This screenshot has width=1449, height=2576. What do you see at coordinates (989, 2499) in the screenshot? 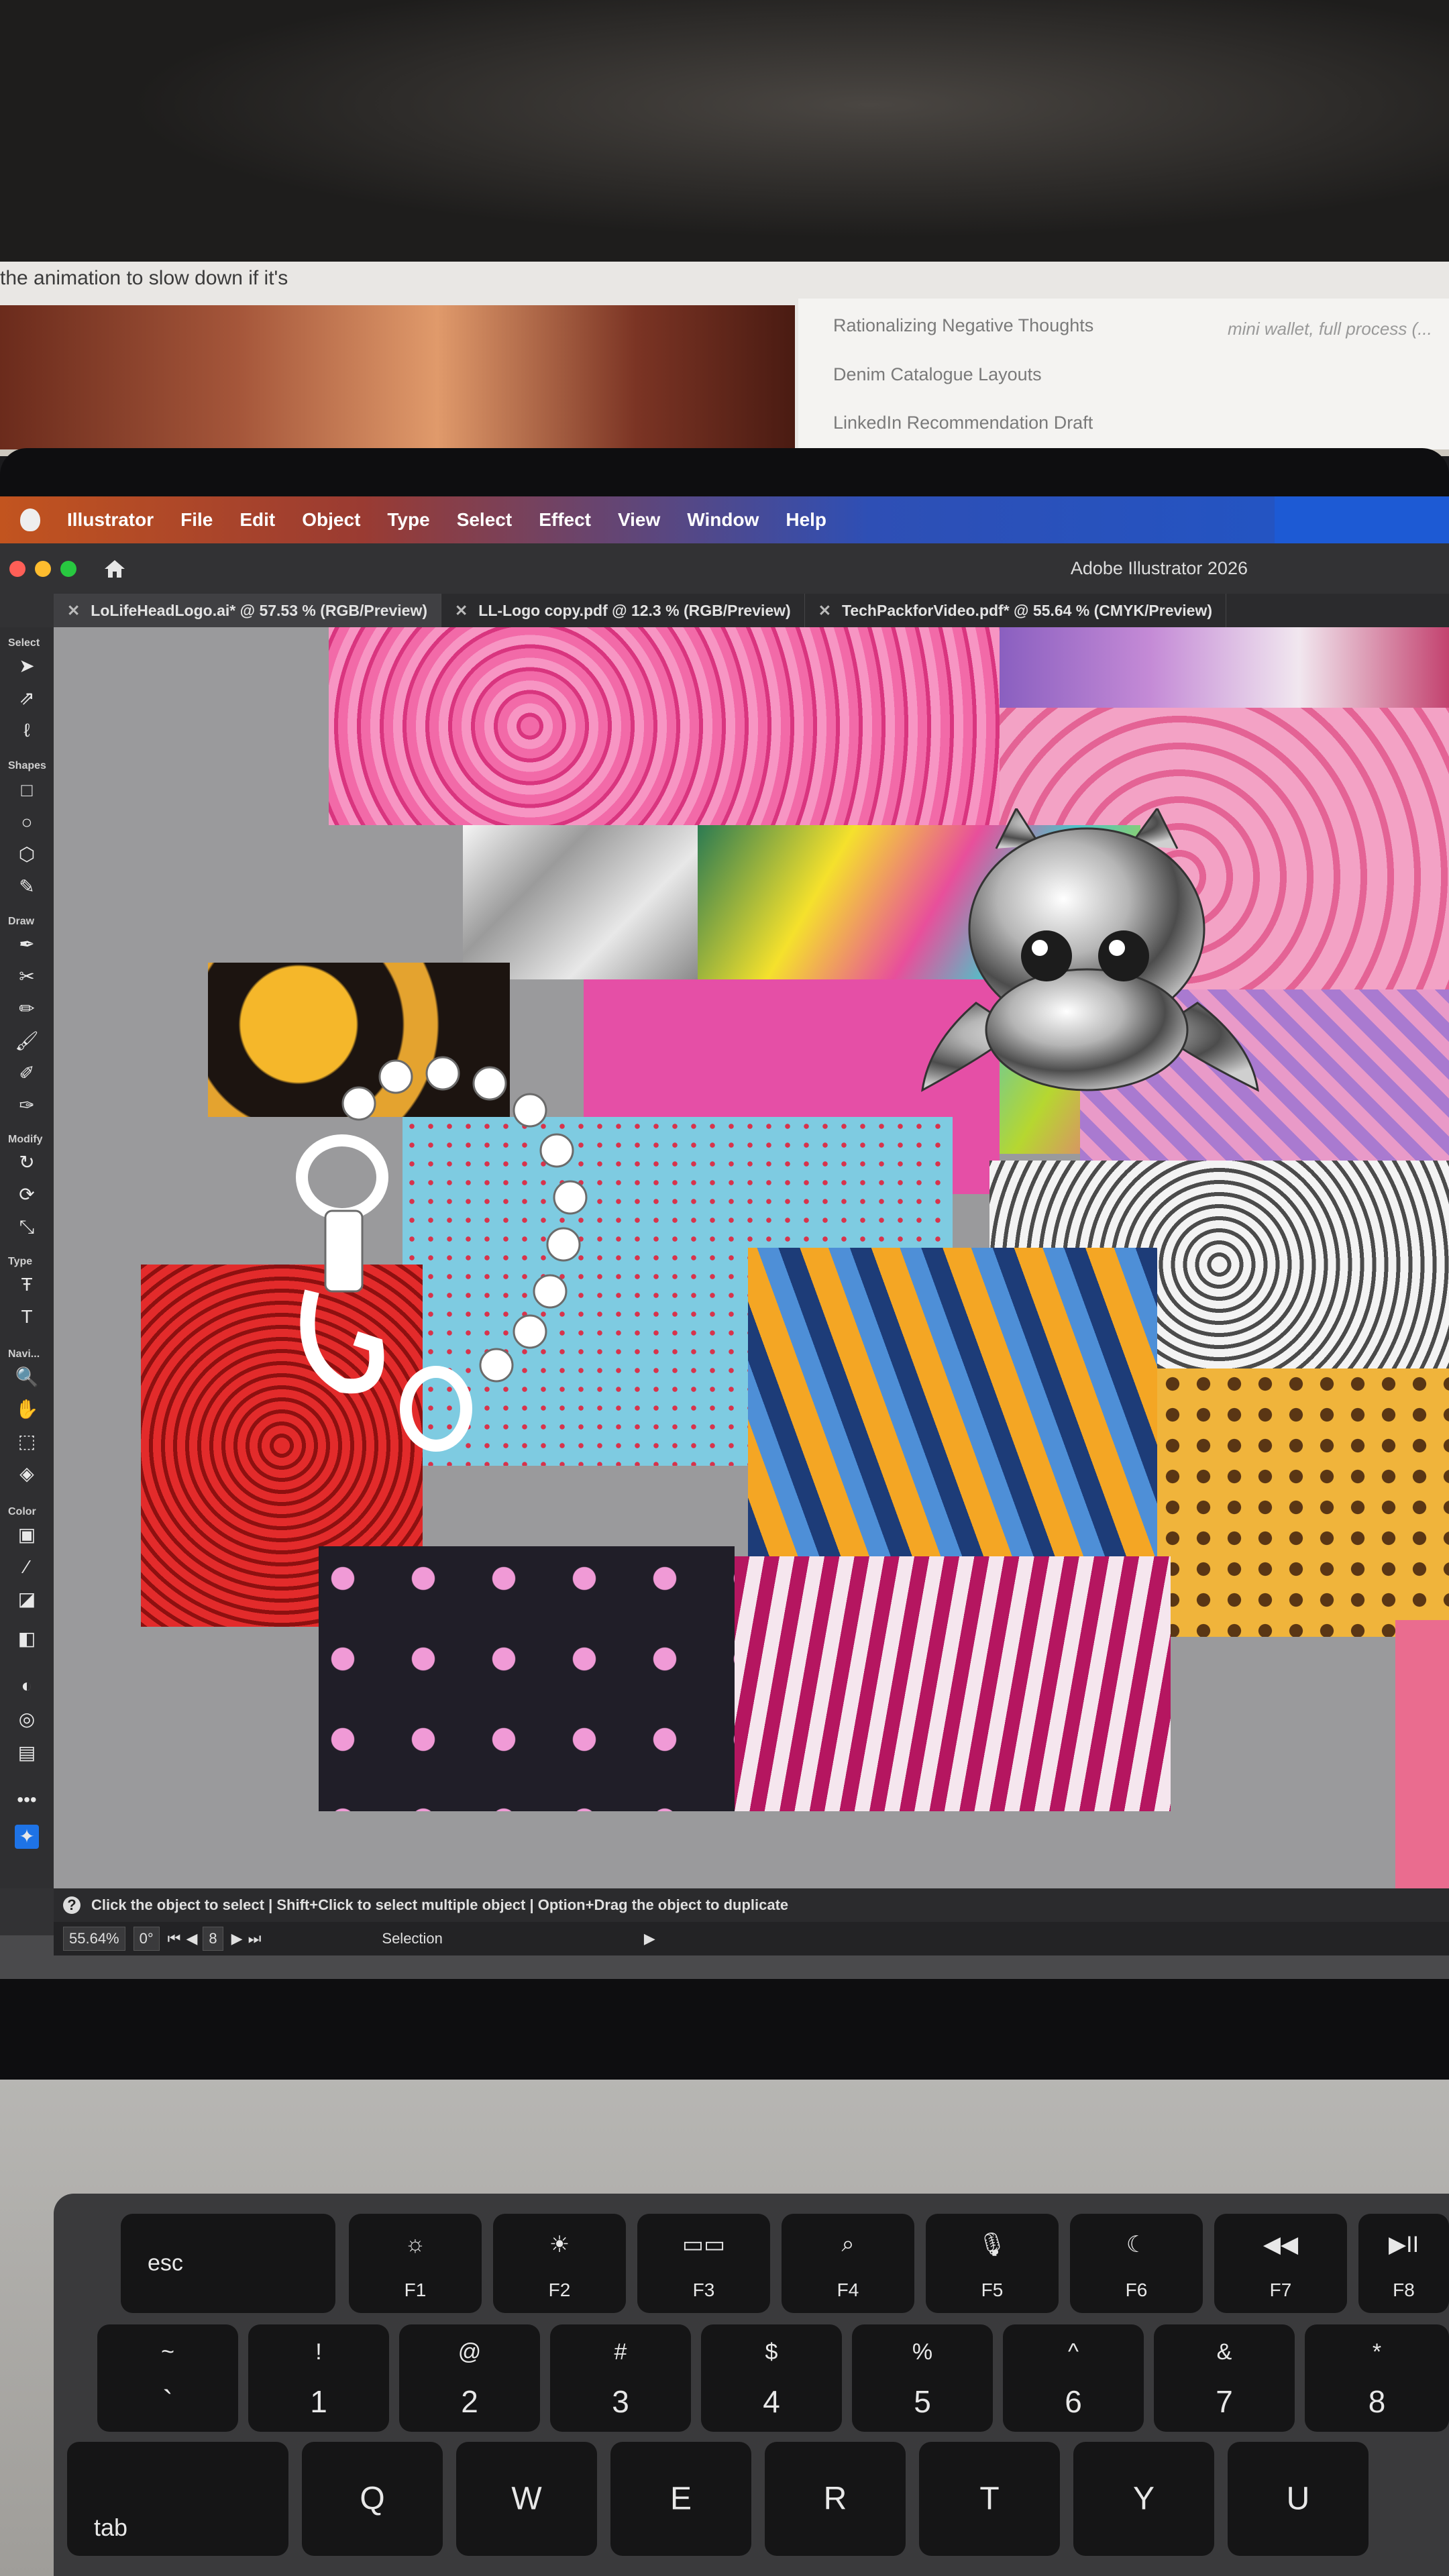
I see `key-t: T` at bounding box center [989, 2499].